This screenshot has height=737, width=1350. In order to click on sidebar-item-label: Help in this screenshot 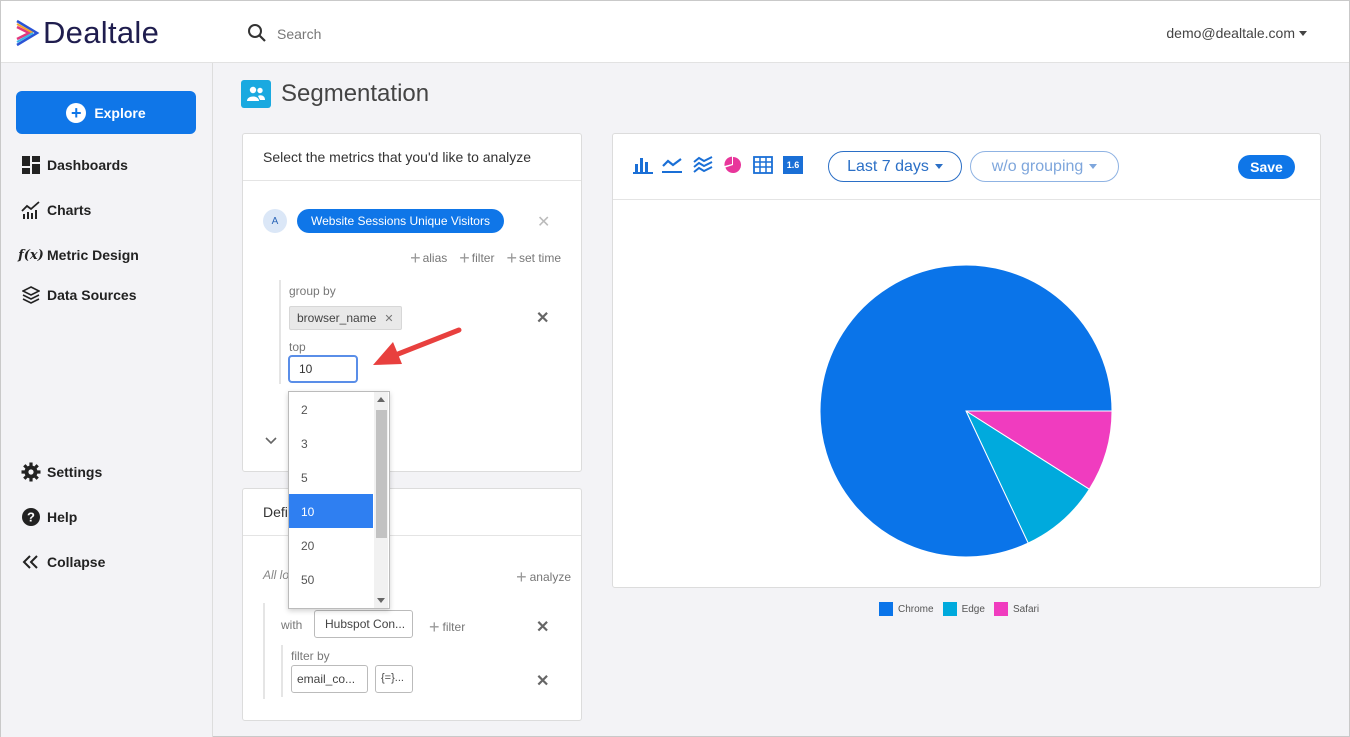, I will do `click(62, 517)`.